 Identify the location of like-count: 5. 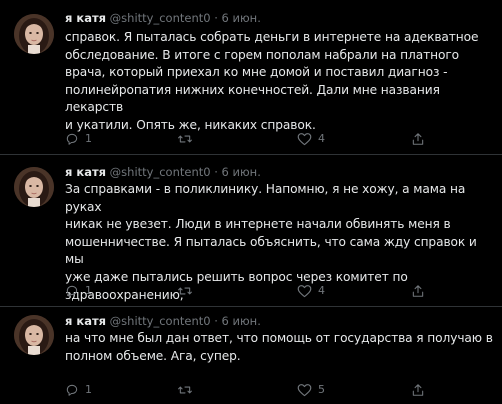
(321, 389).